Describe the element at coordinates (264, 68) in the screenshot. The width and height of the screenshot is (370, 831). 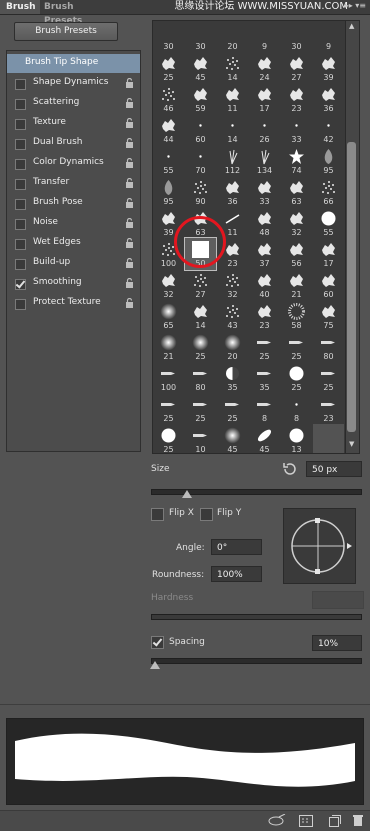
I see `brush-tip-cell: 24` at that location.